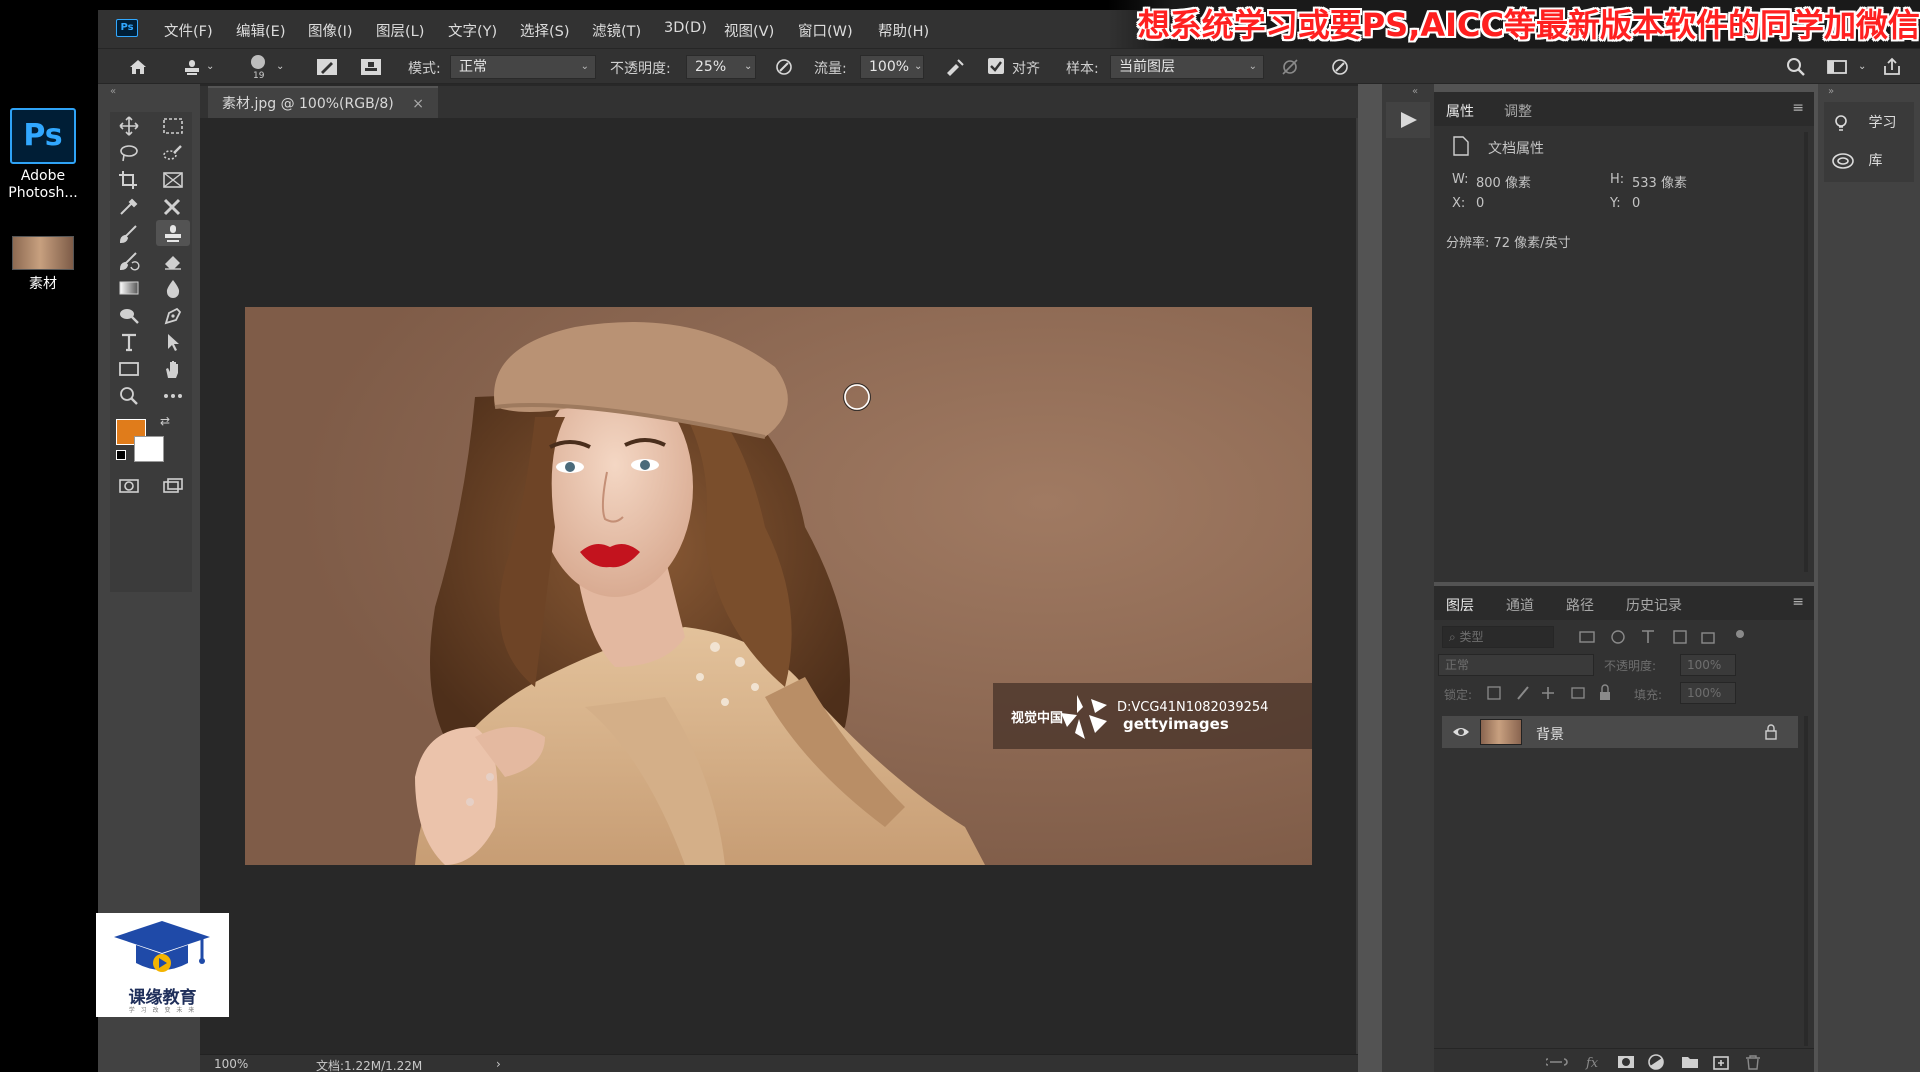 The width and height of the screenshot is (1920, 1072). I want to click on panel-separator, so click(1370, 578).